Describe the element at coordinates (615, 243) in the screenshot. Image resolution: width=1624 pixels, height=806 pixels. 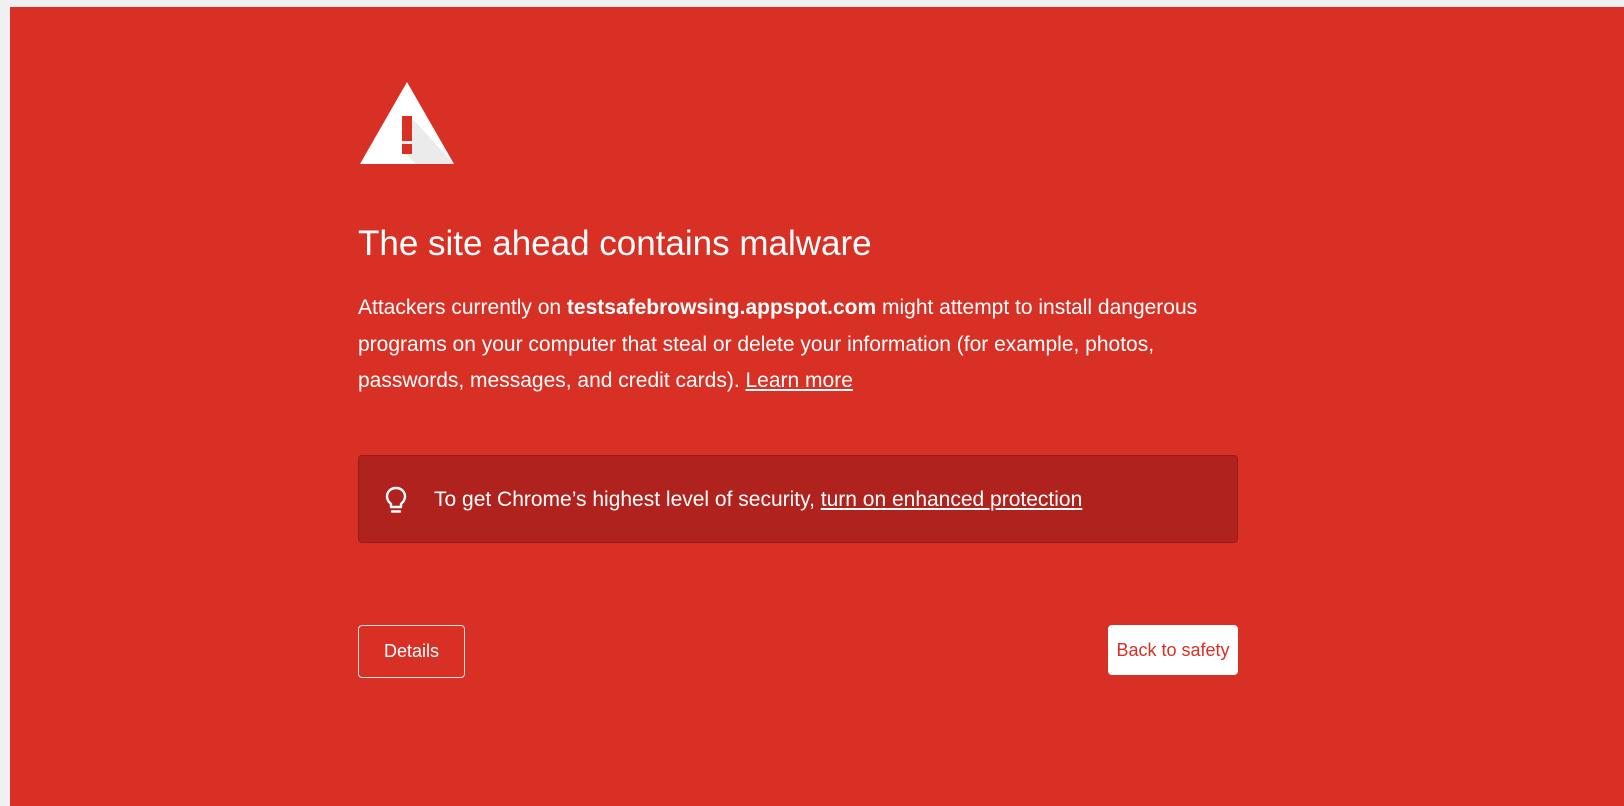
I see `page-title: The site ahead contains malware` at that location.